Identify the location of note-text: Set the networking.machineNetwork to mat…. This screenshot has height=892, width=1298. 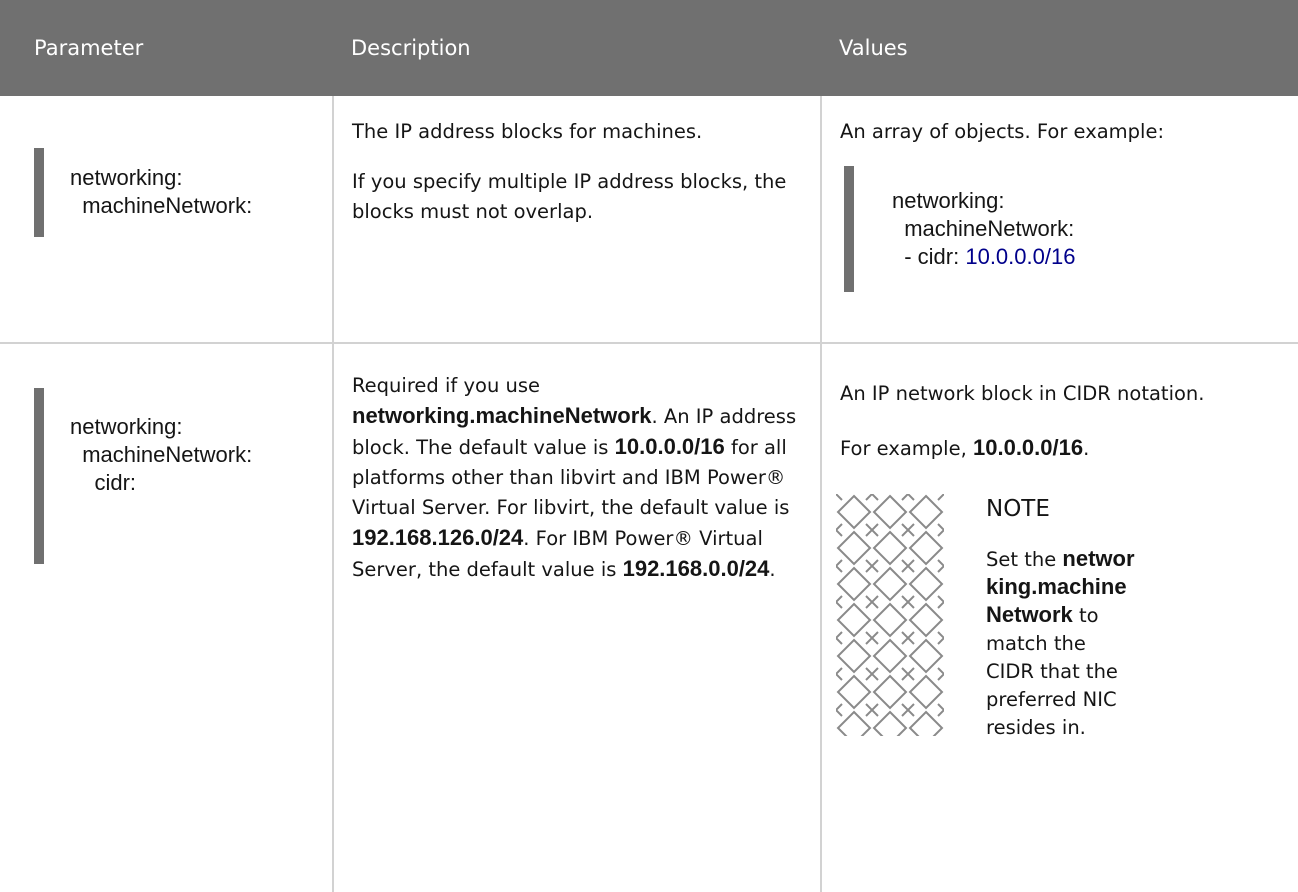
(1060, 643).